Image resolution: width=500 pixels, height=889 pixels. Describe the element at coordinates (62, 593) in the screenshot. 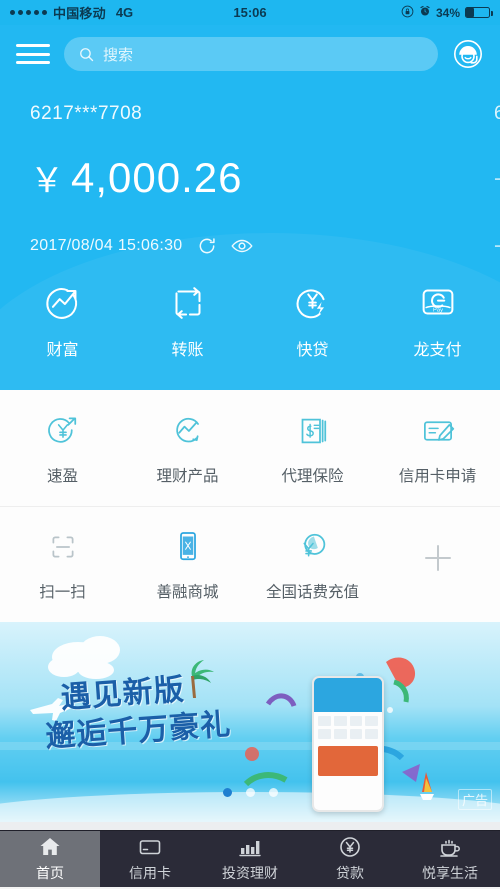

I see `service-item-label: 扫一扫` at that location.